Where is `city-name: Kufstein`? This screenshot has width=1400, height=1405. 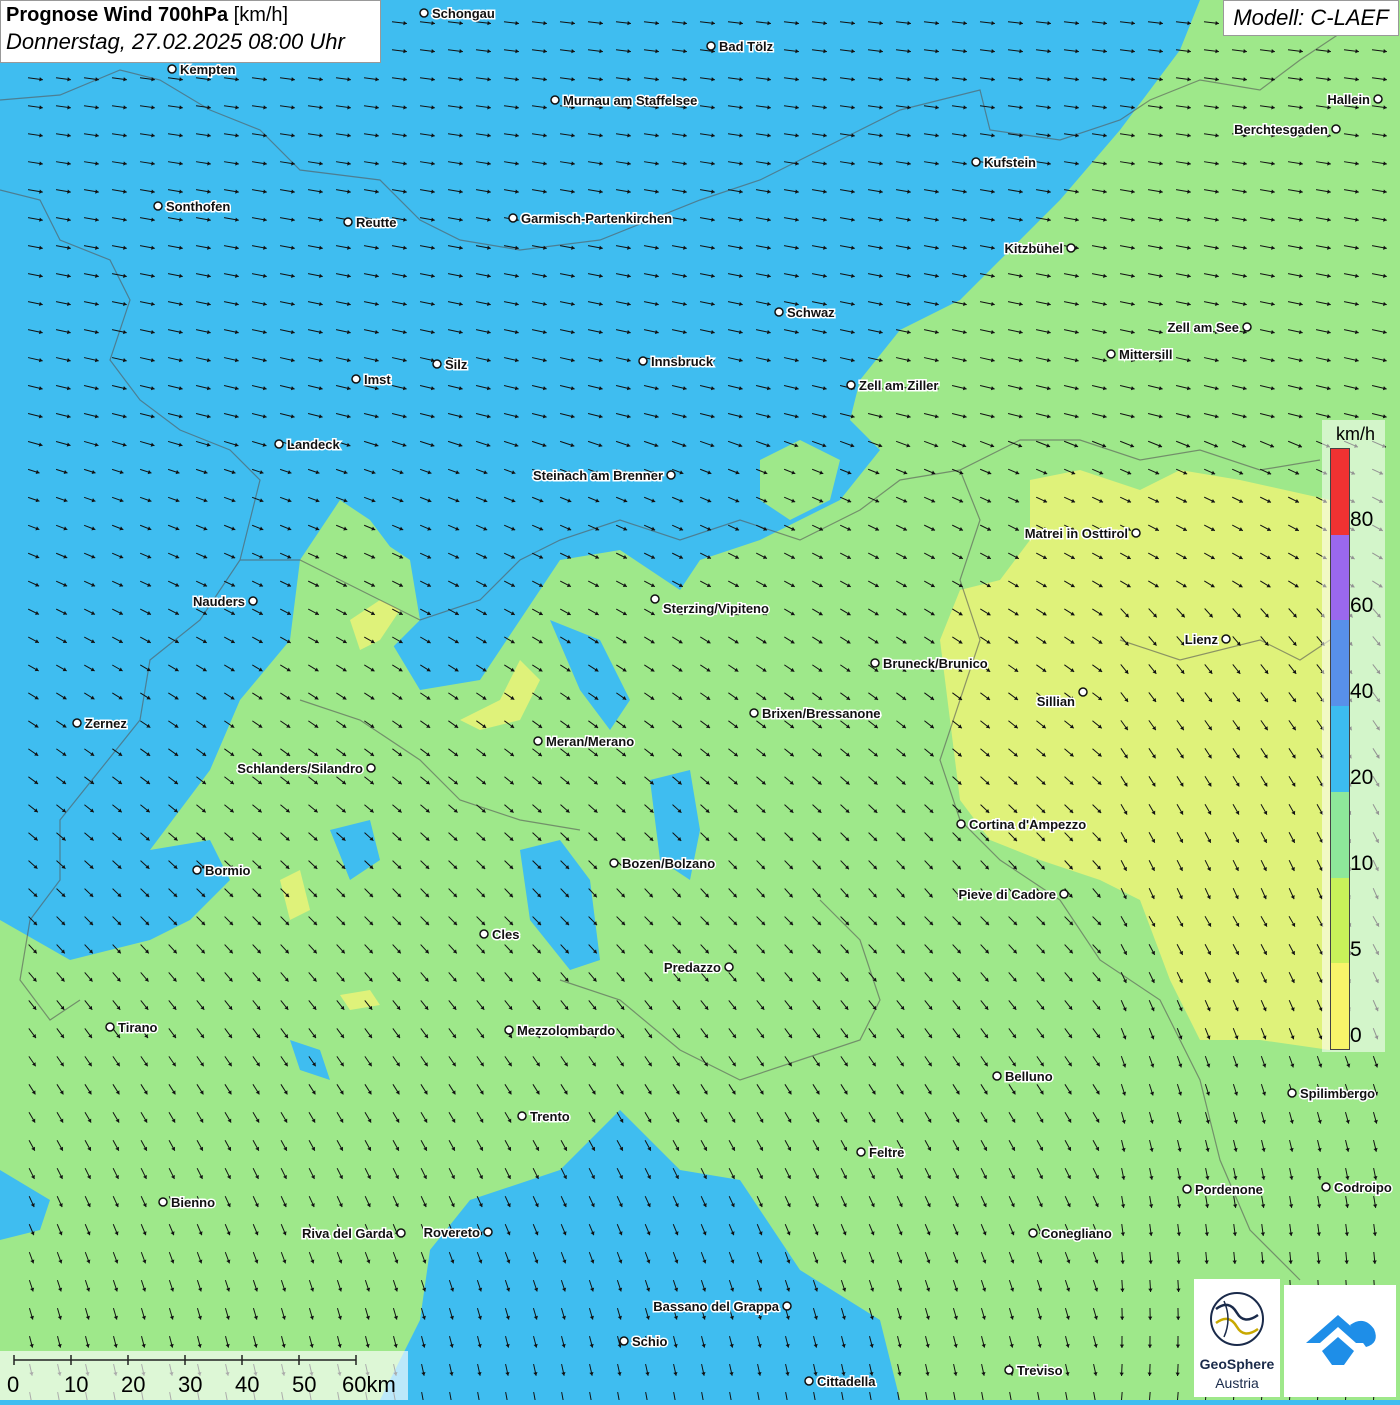 city-name: Kufstein is located at coordinates (1010, 162).